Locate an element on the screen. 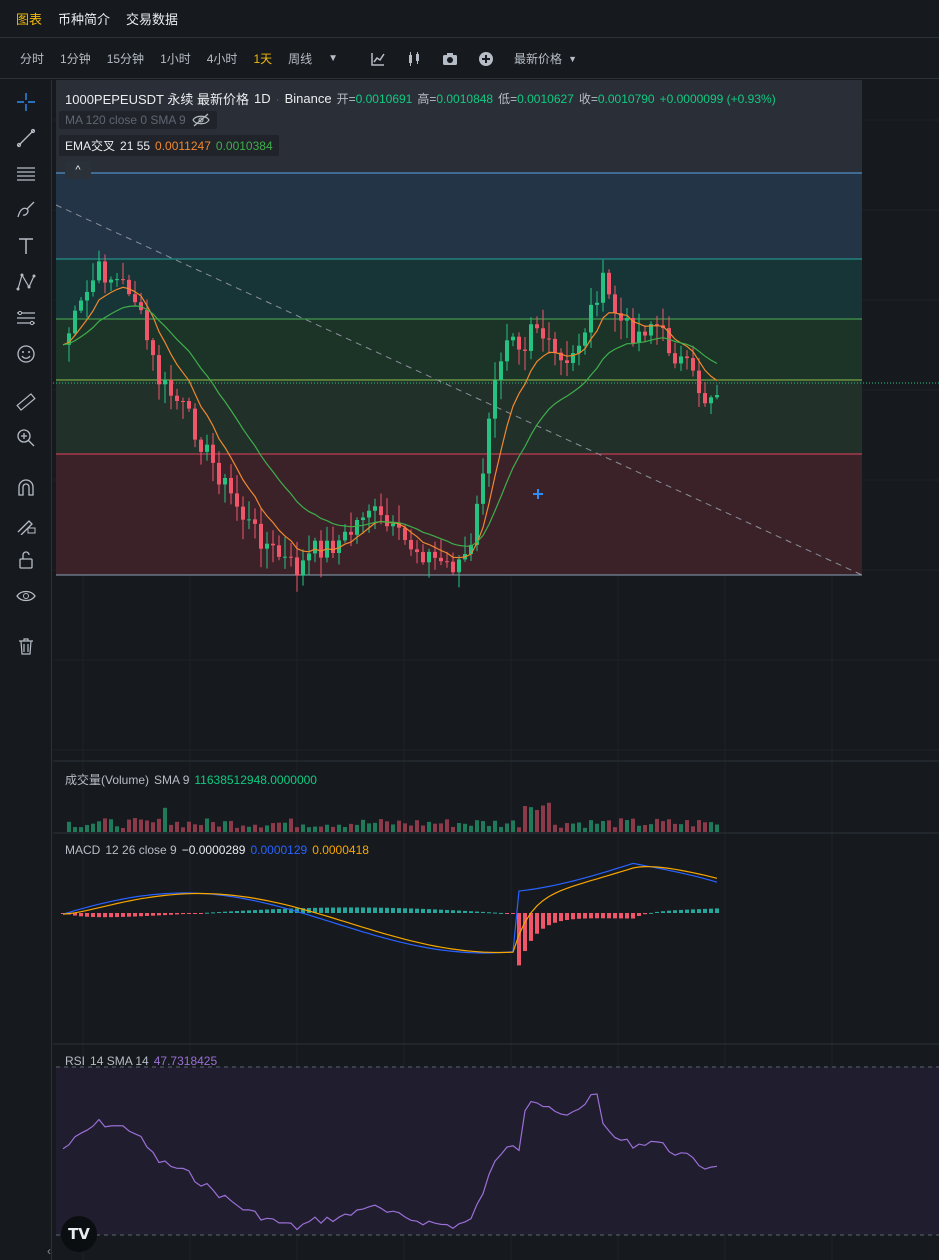 Image resolution: width=939 pixels, height=1260 pixels. interval-1m: 1分钟 is located at coordinates (75, 58).